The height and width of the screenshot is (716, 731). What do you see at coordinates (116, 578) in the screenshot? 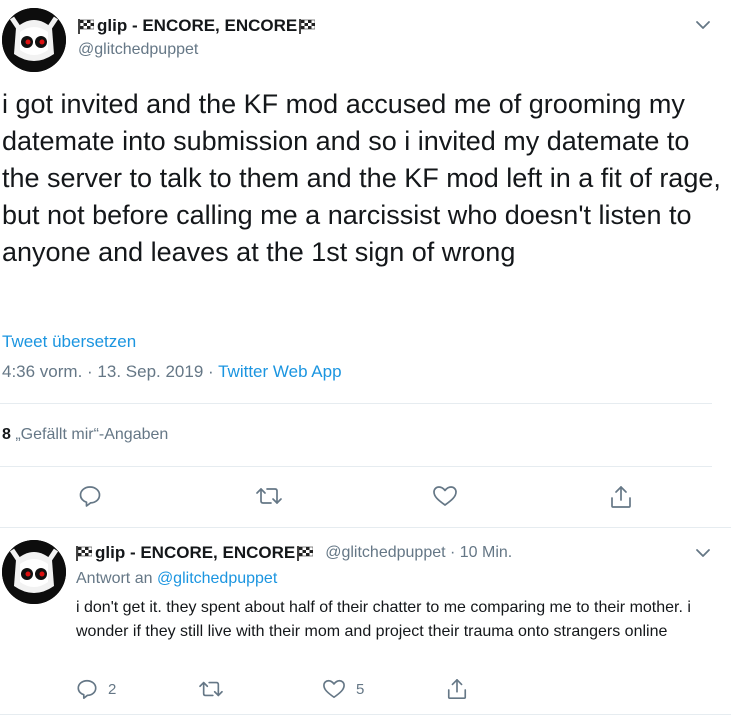
I see `reply-to-label: Antwort an` at bounding box center [116, 578].